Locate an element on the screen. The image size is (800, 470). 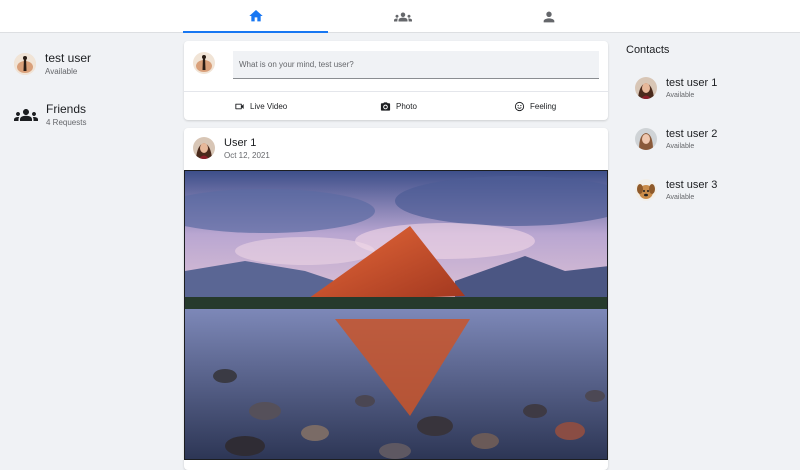
tab-home is located at coordinates (255, 16).